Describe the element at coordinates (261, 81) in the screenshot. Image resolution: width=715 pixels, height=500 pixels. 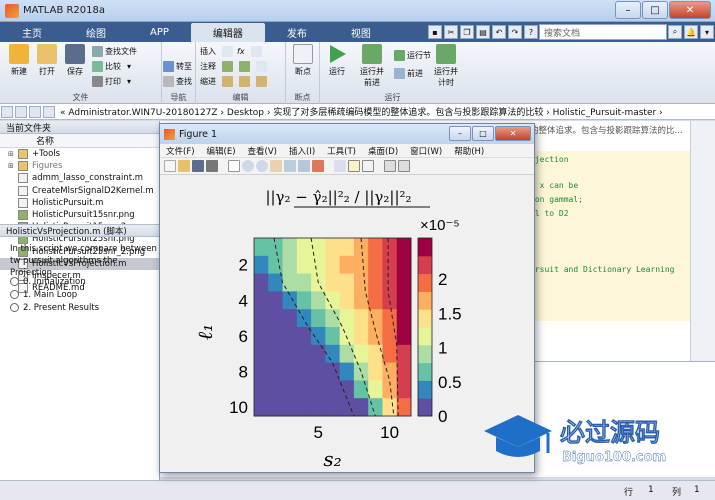
I see `decrease-indent-icon` at that location.